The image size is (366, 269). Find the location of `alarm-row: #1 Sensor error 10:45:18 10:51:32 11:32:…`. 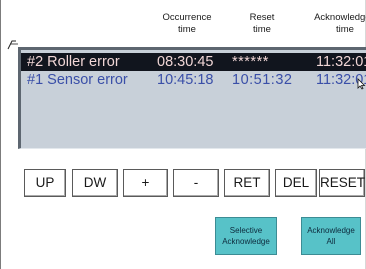

alarm-row: #1 Sensor error 10:45:18 10:51:32 11:32:… is located at coordinates (193, 80).